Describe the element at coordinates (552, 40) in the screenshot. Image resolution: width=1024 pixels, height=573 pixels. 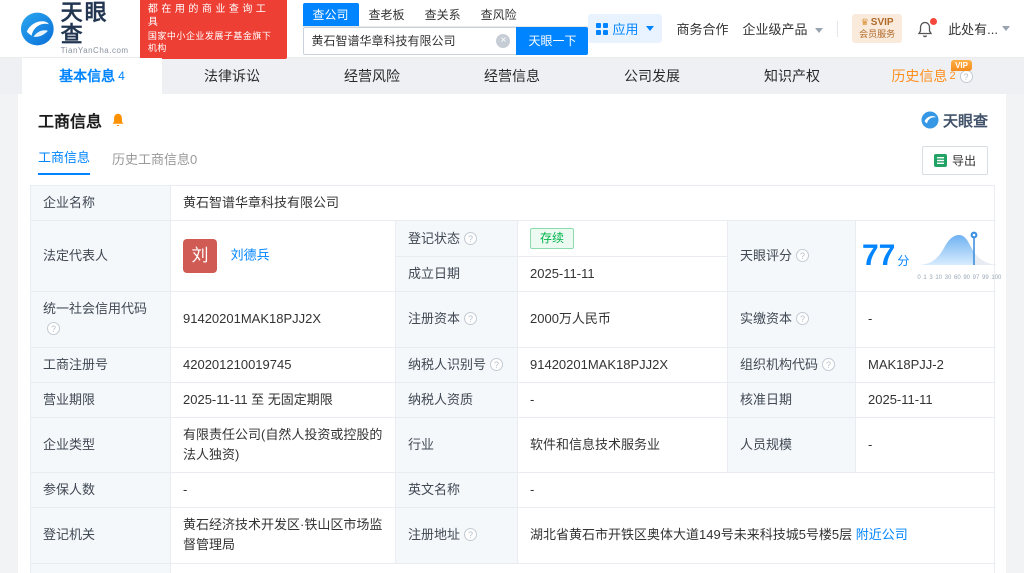
I see `search-button: 天眼一下` at that location.